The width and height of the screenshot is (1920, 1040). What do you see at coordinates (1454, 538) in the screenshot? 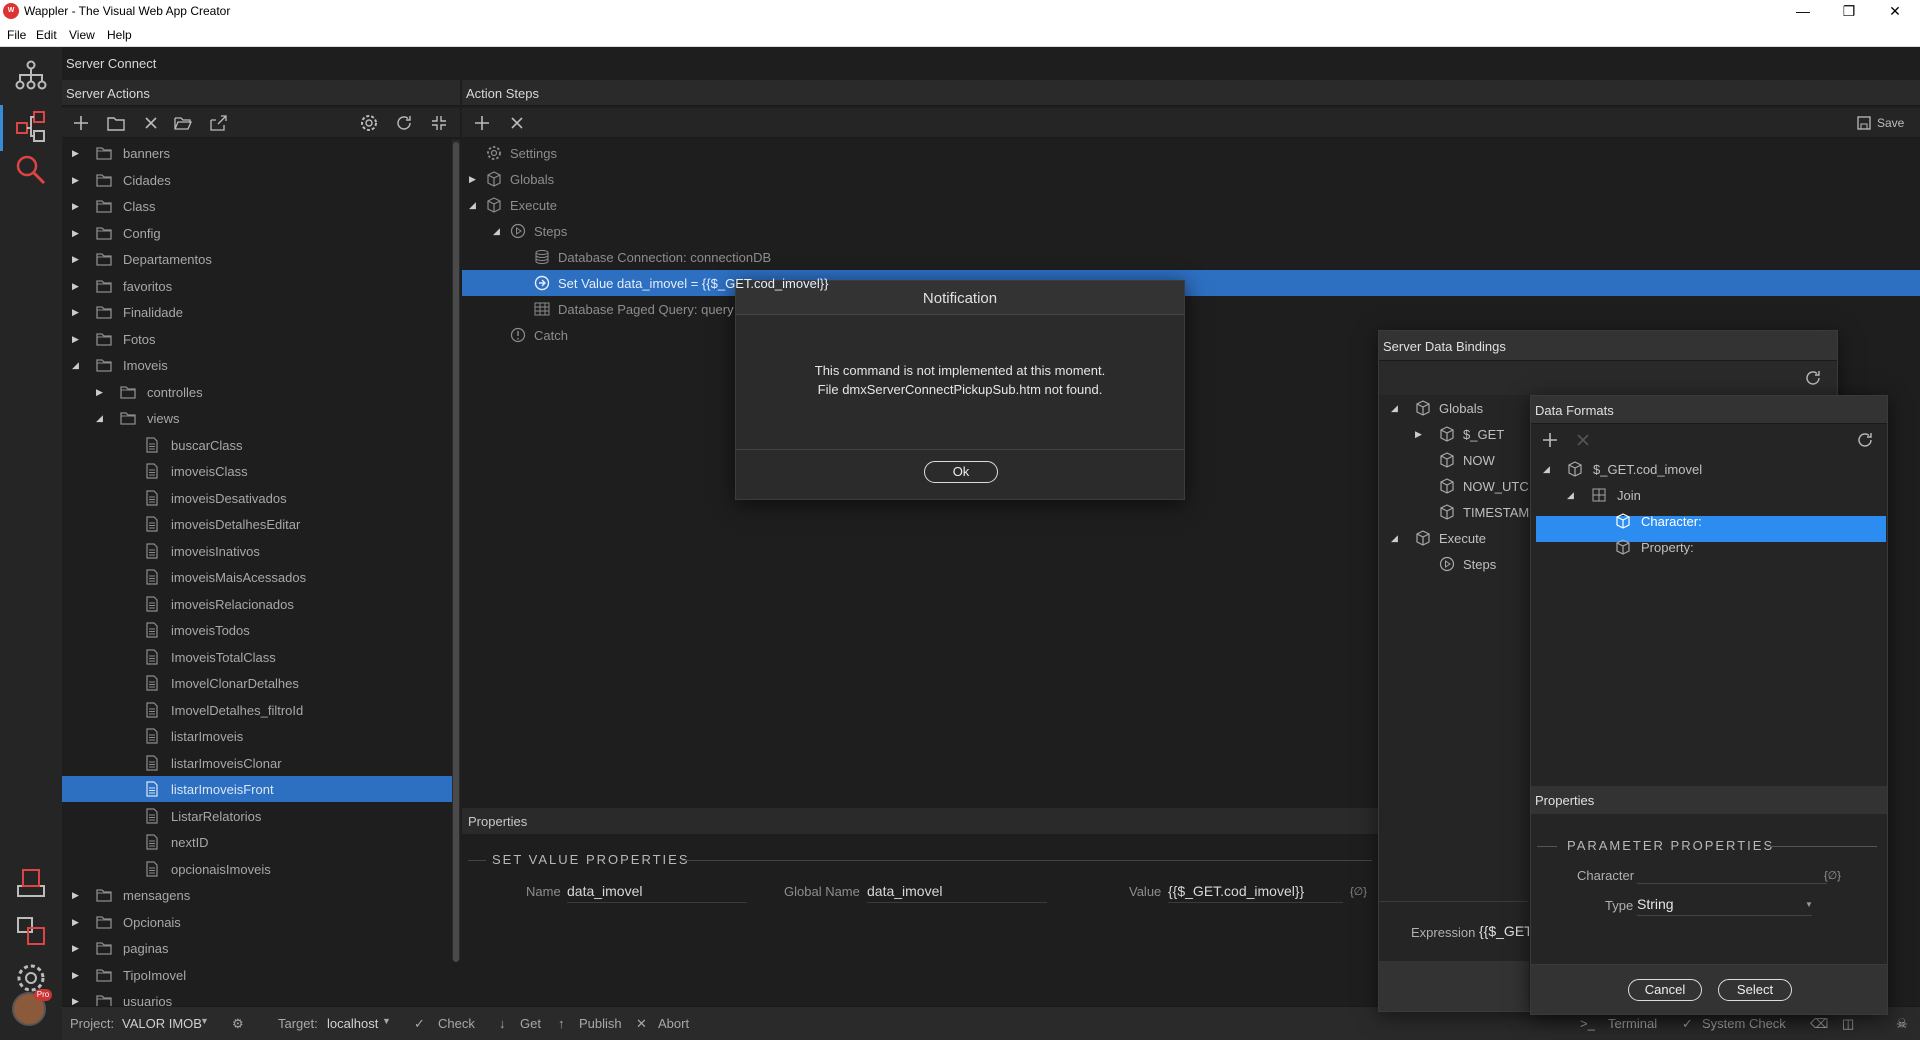
I see `binding-row: ◢ Execute` at bounding box center [1454, 538].